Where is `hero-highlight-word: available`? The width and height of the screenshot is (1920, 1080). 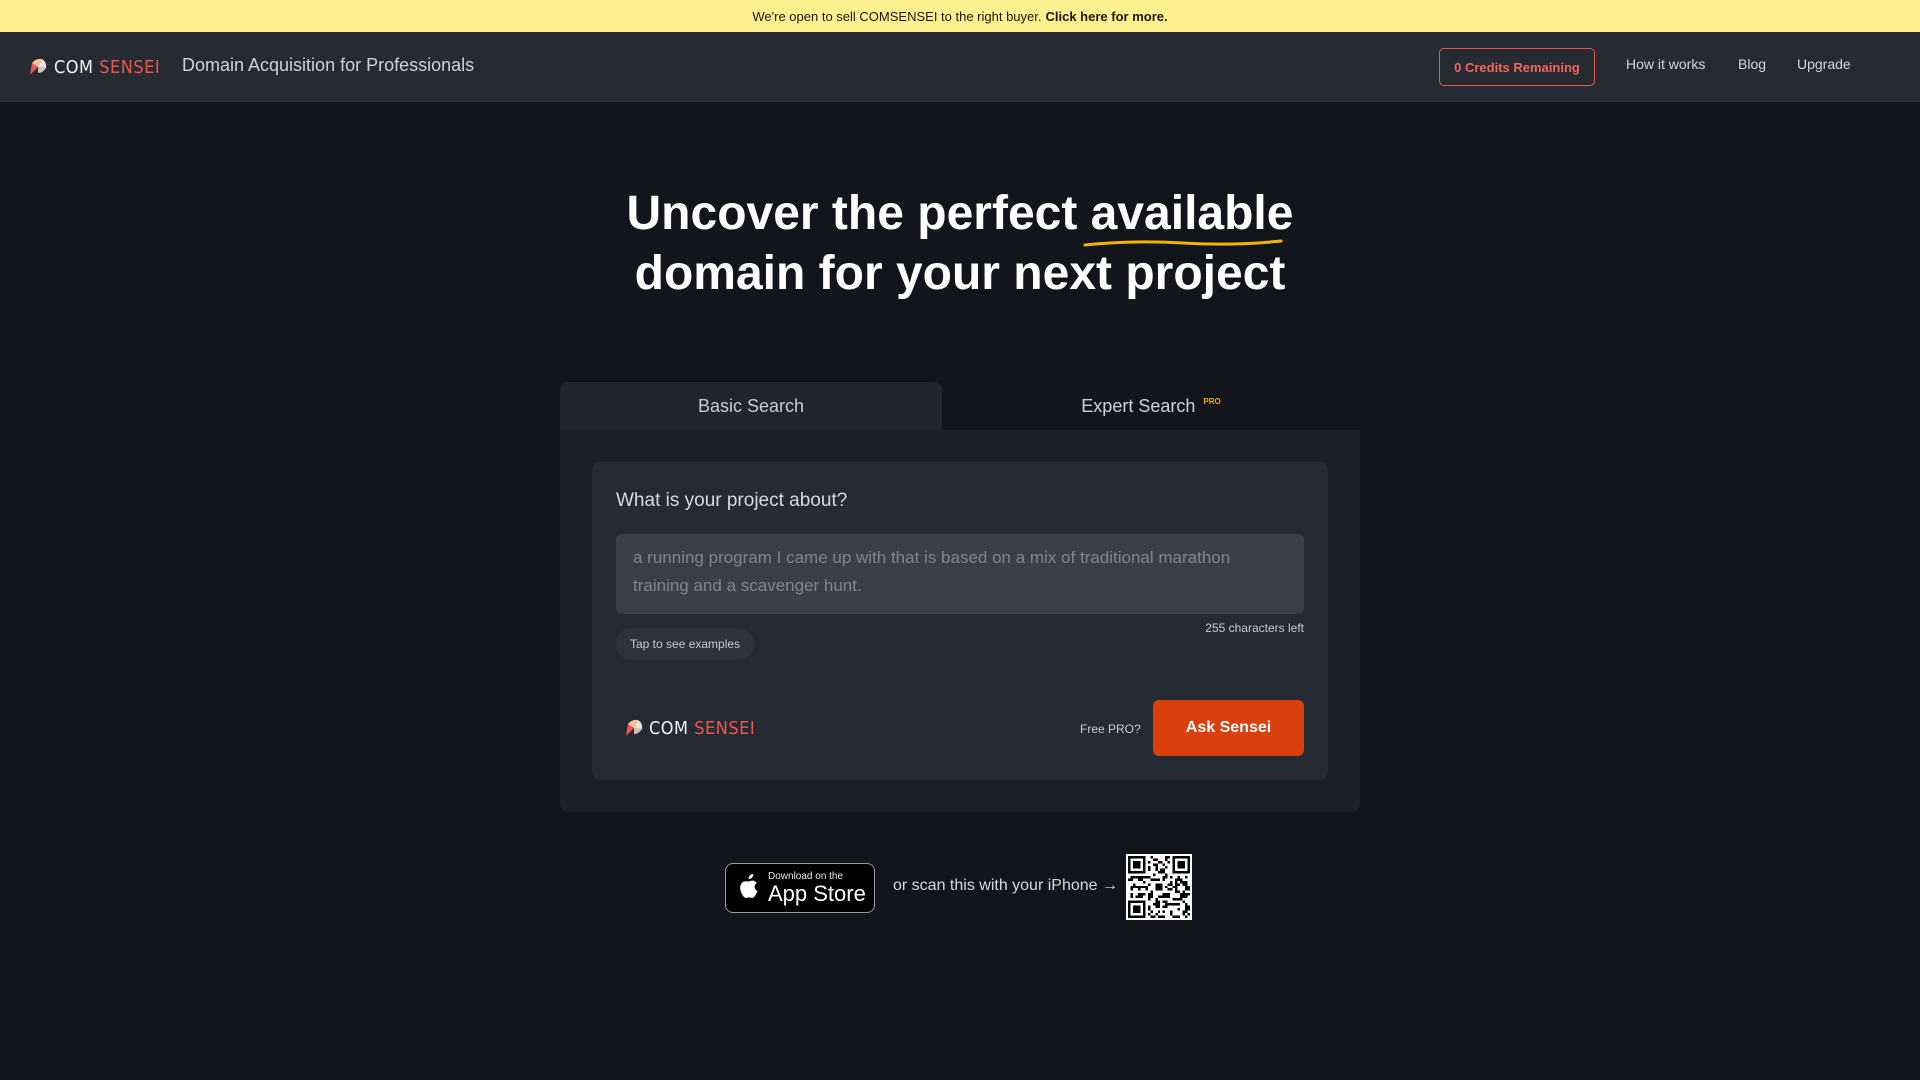 hero-highlight-word: available is located at coordinates (1188, 215).